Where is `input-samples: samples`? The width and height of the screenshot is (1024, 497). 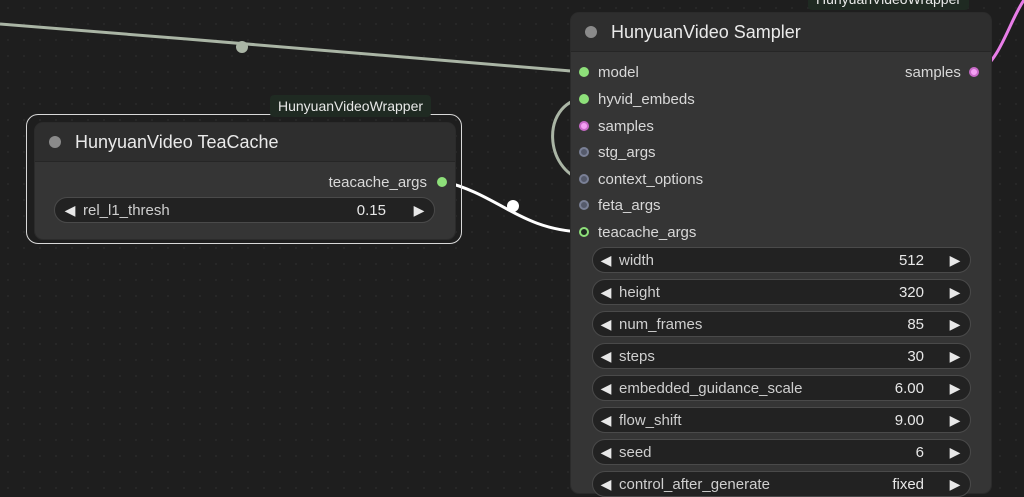 input-samples: samples is located at coordinates (616, 126).